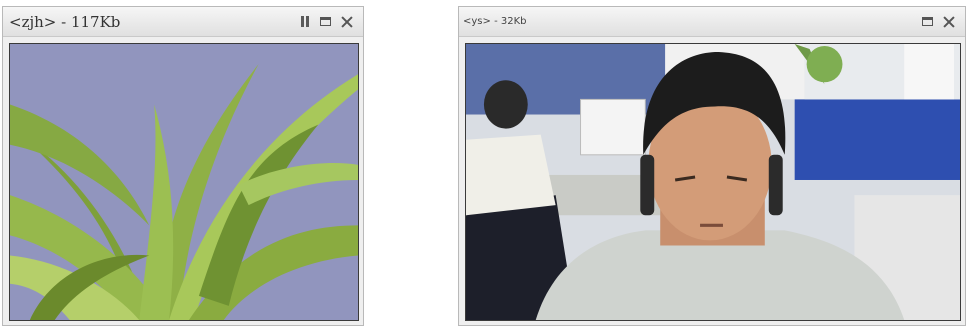  Describe the element at coordinates (65, 21) in the screenshot. I see `window-title: <zjh> - 117Kb` at that location.